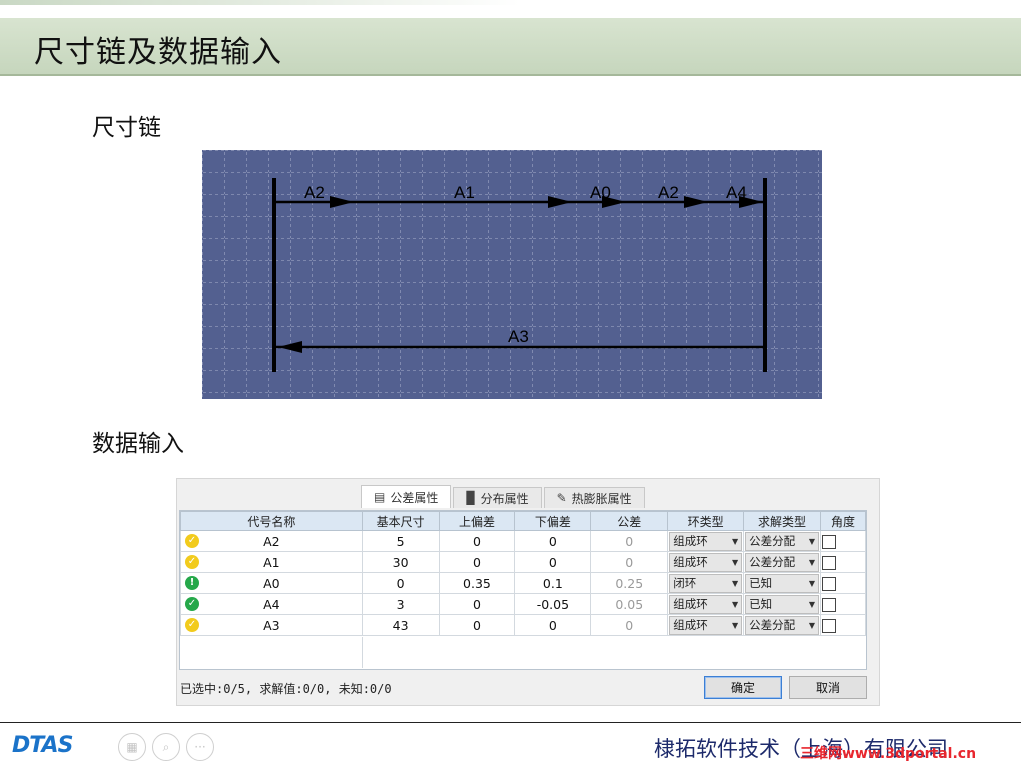 Image resolution: width=1021 pixels, height=764 pixels. I want to click on tab-thermal: ✎ 热膨胀属性, so click(594, 497).